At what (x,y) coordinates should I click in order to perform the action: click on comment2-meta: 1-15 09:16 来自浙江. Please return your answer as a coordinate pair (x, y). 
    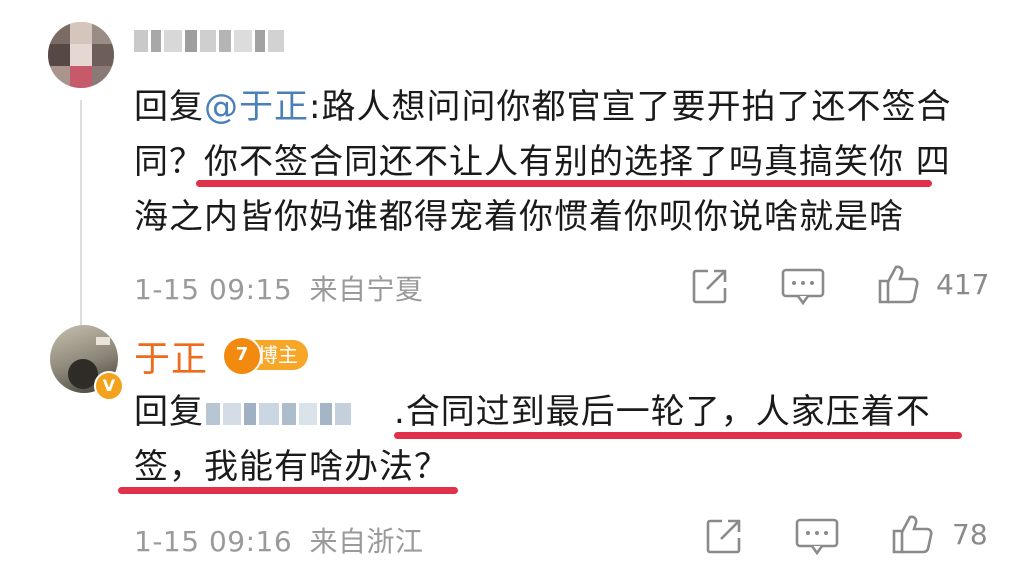
    Looking at the image, I should click on (279, 540).